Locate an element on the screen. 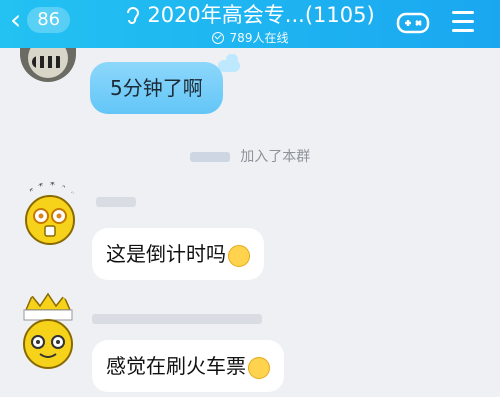  message-bubble: 感觉在刷火车票 is located at coordinates (188, 366).